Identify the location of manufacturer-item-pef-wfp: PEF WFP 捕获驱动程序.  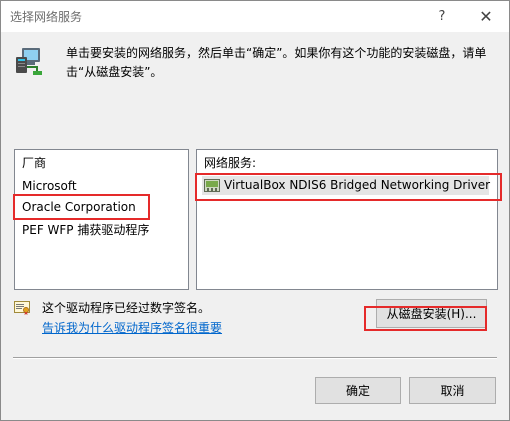
(85, 229).